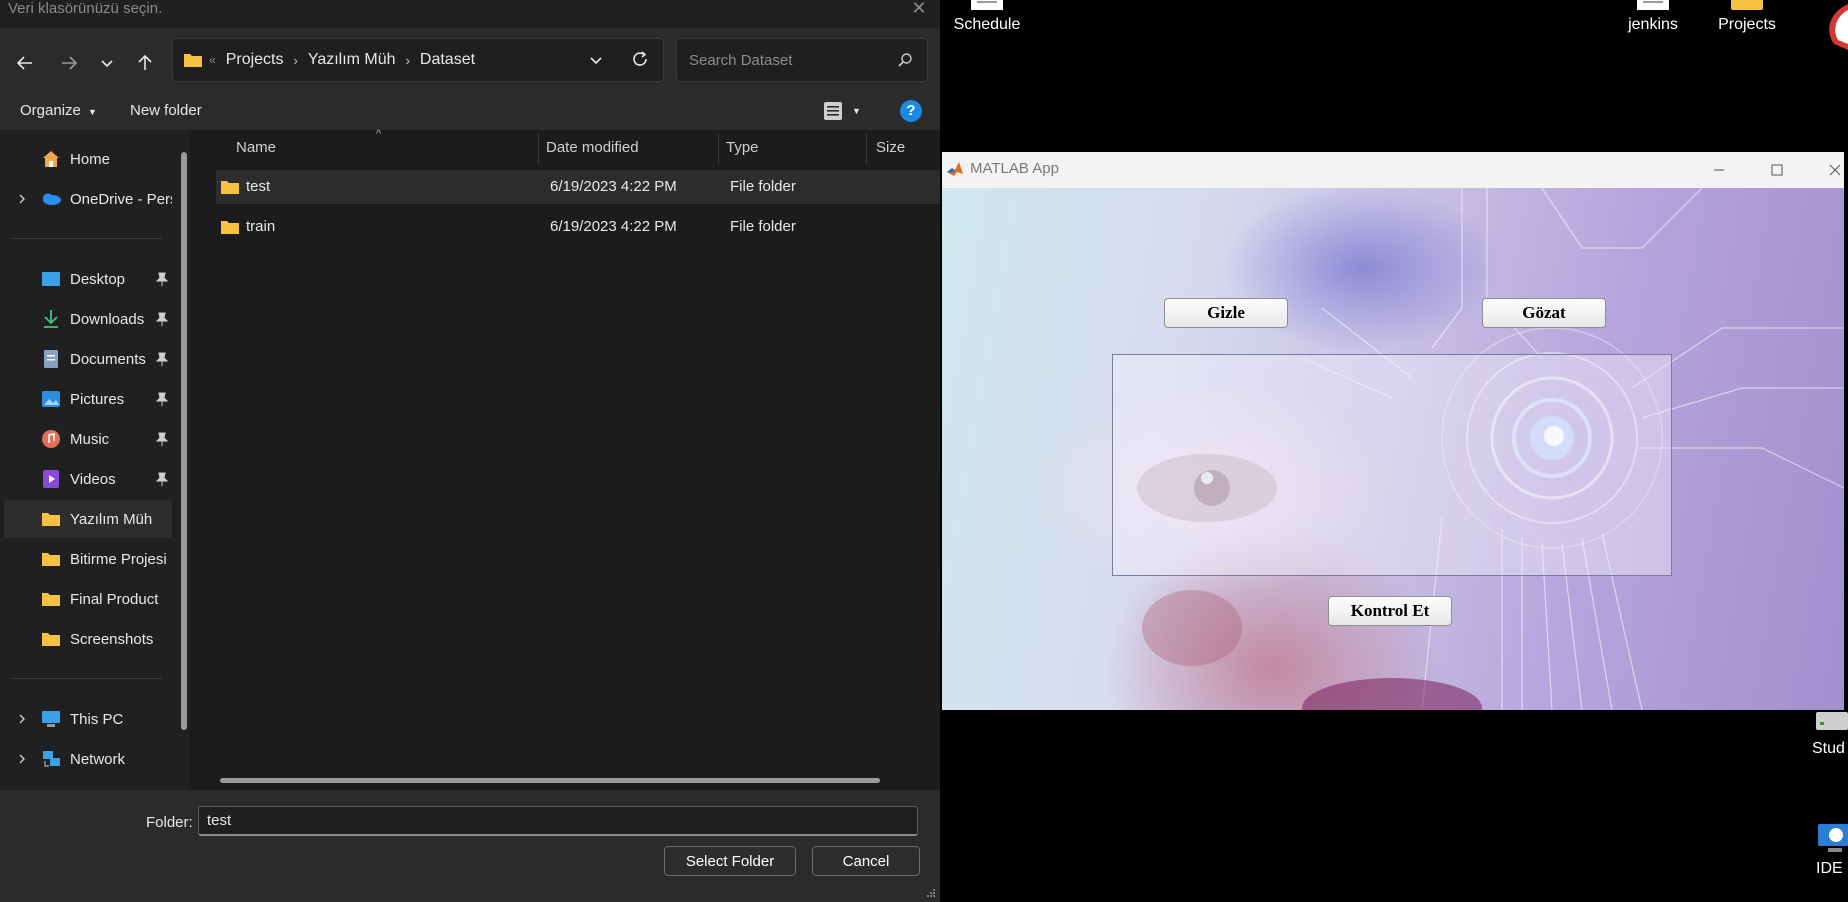  Describe the element at coordinates (789, 60) in the screenshot. I see `search-input` at that location.